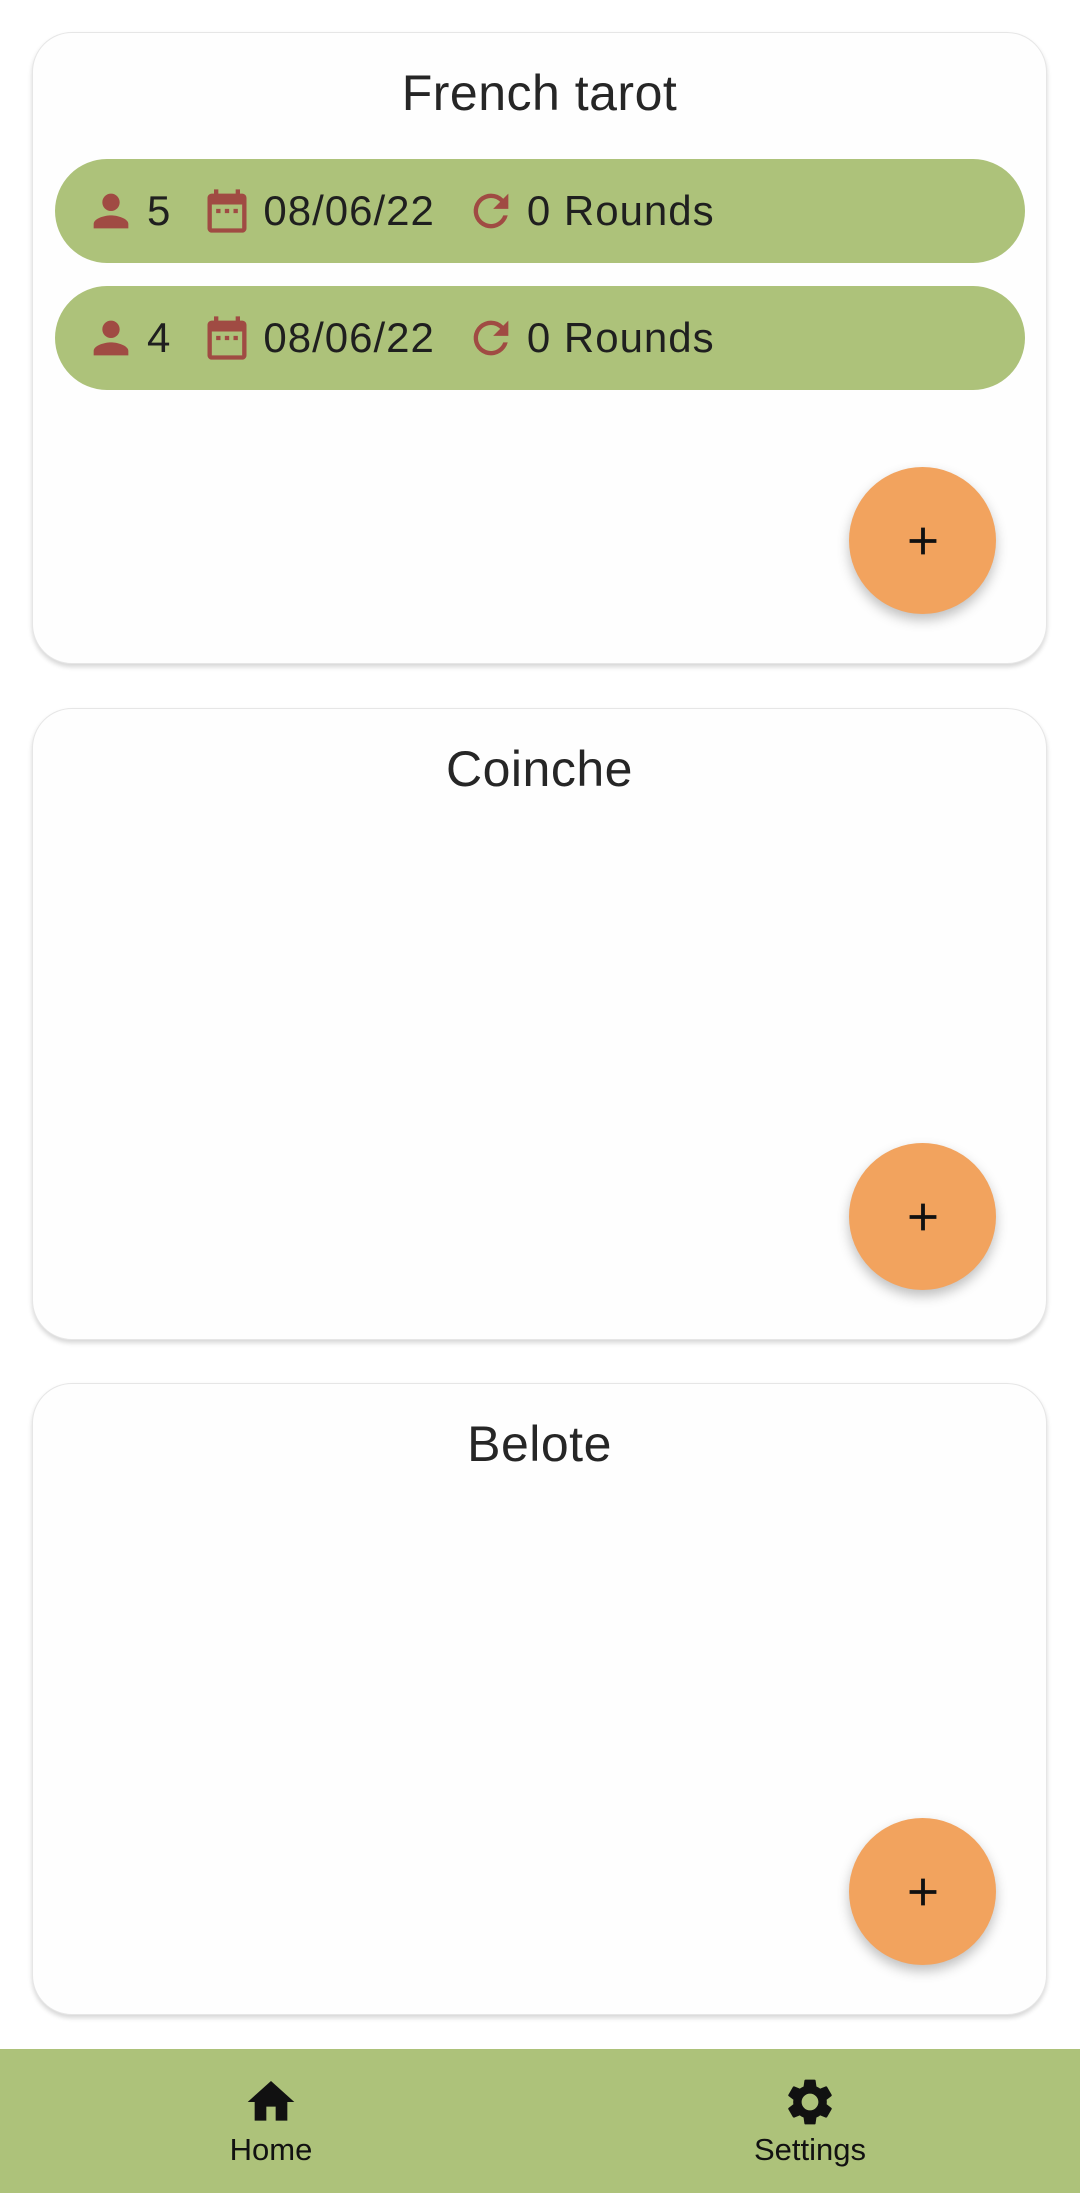 Image resolution: width=1080 pixels, height=2193 pixels. I want to click on home-icon, so click(271, 2101).